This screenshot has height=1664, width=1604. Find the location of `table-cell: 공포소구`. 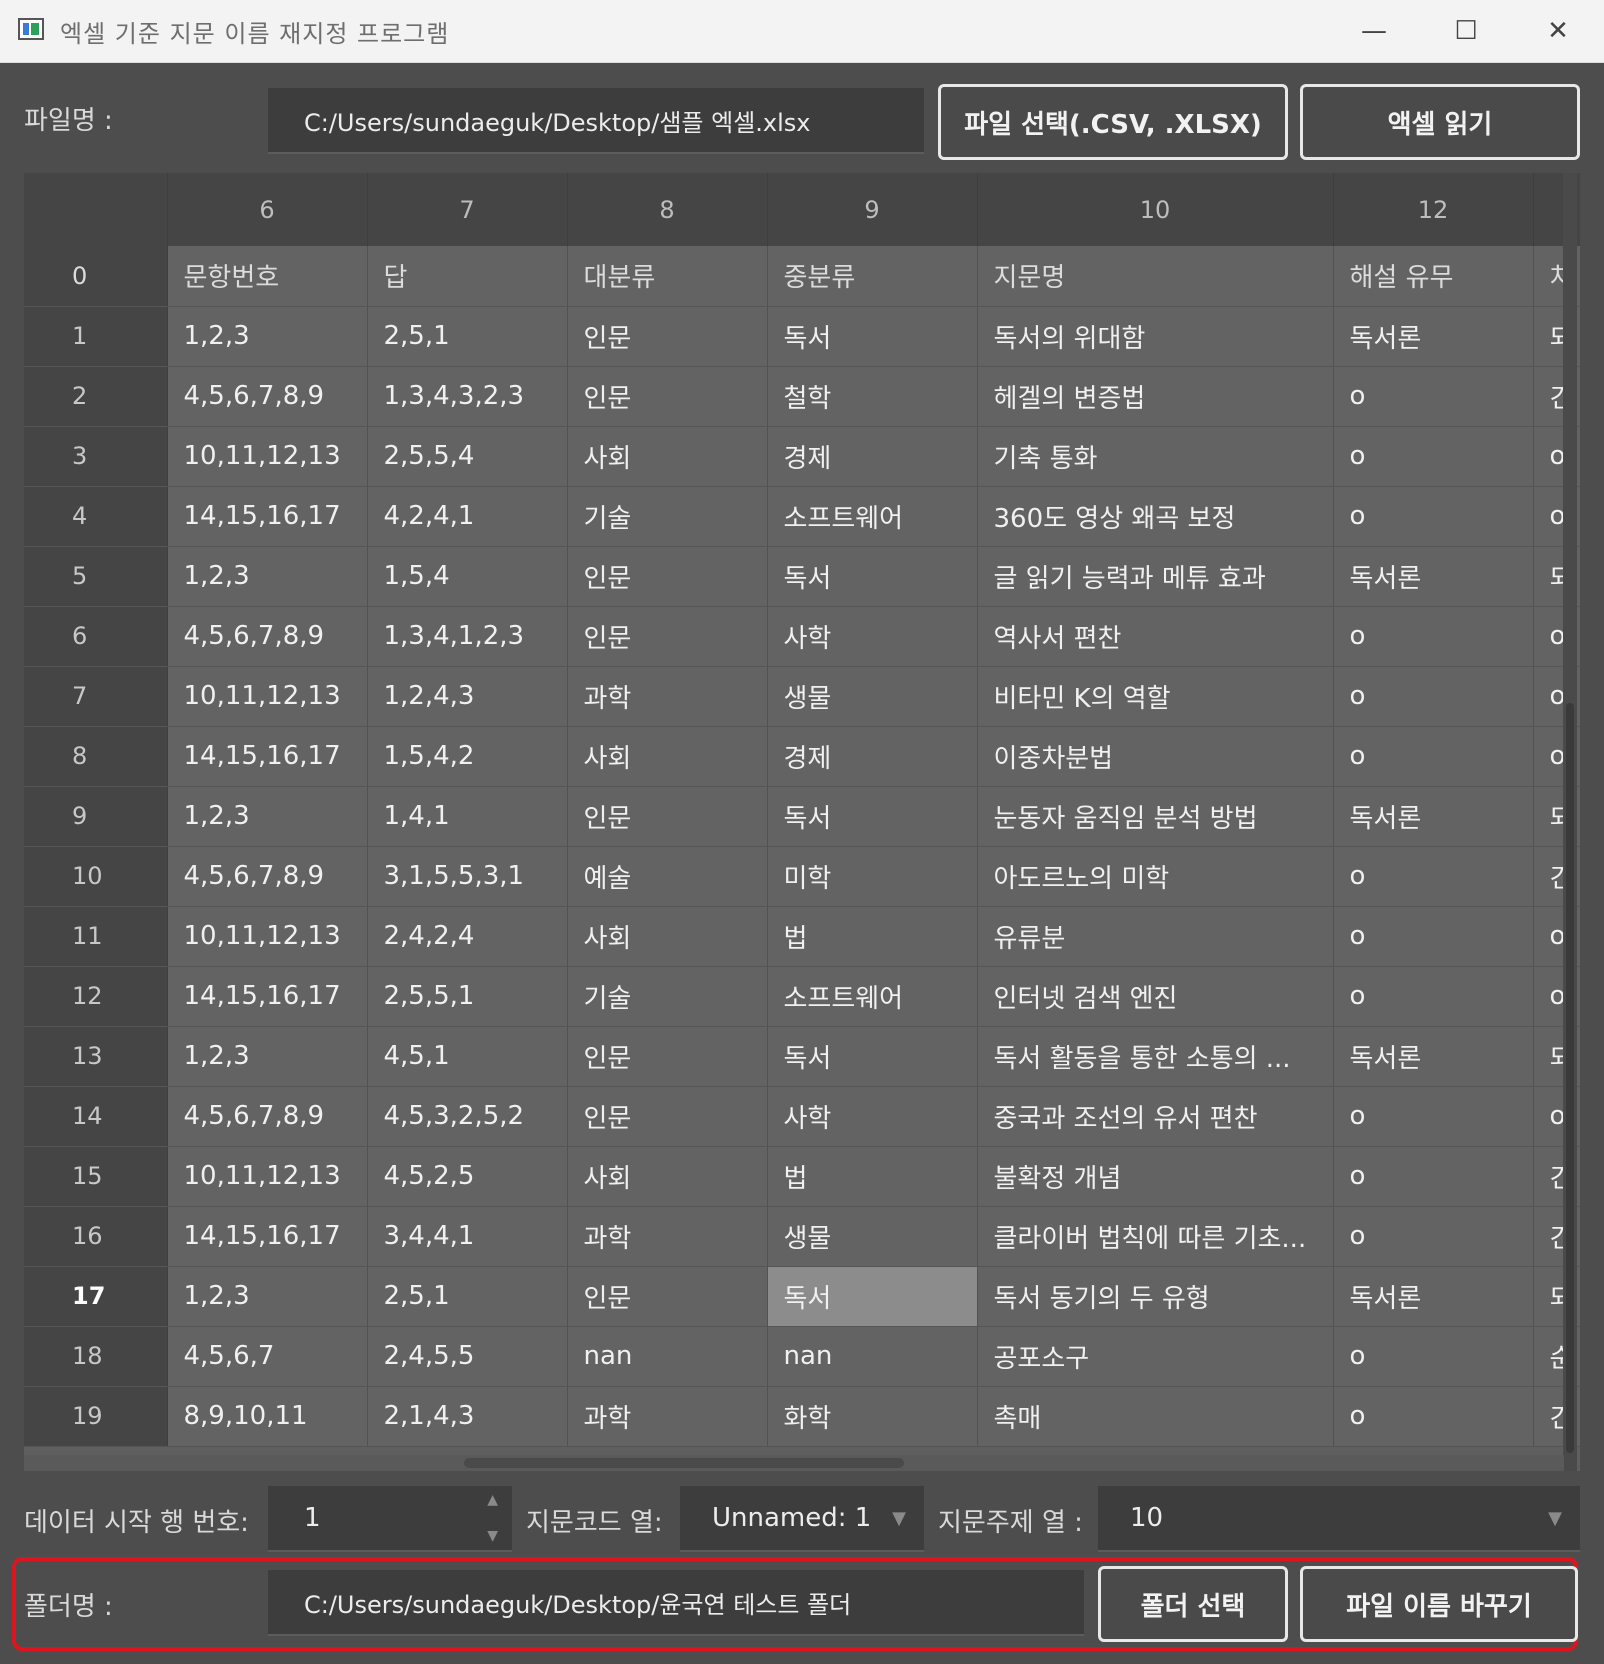

table-cell: 공포소구 is located at coordinates (1155, 1356).